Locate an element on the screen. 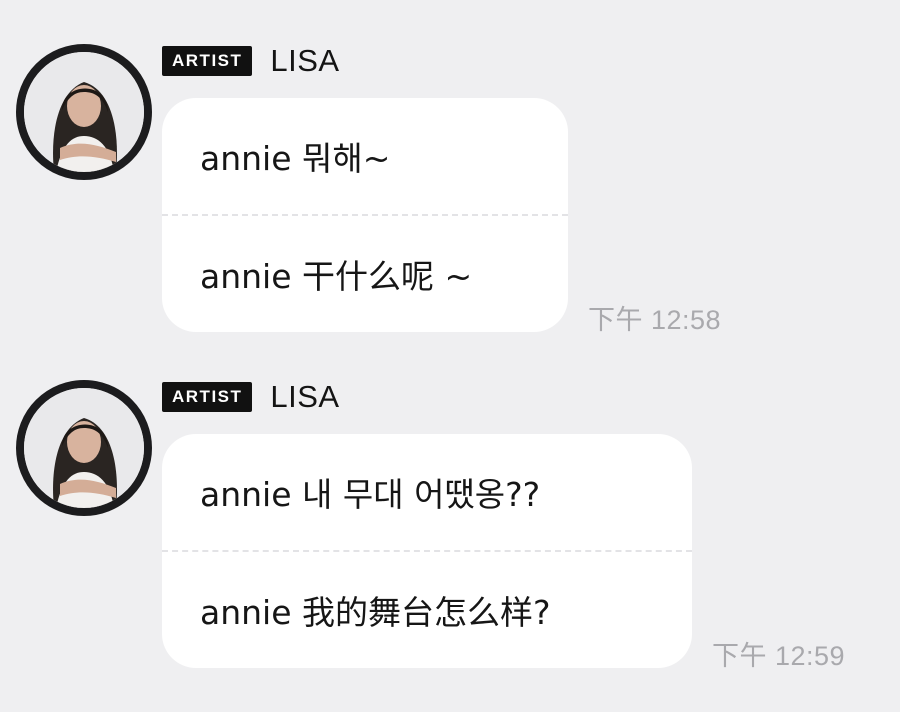  artist-badge: ARTIST is located at coordinates (207, 397).